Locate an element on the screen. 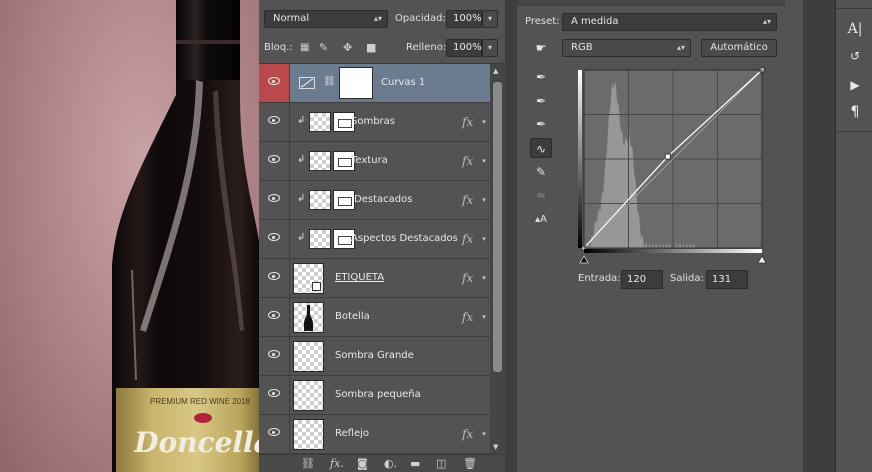 The height and width of the screenshot is (472, 872). new-layer-icon: ◫ is located at coordinates (441, 464).